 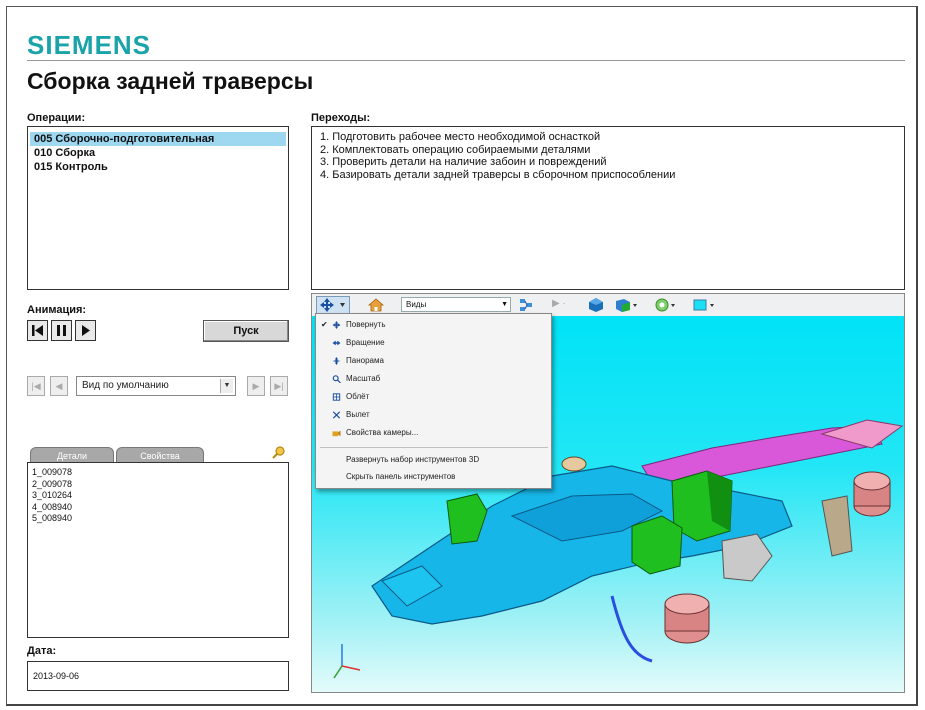 What do you see at coordinates (336, 343) in the screenshot?
I see `spin-icon` at bounding box center [336, 343].